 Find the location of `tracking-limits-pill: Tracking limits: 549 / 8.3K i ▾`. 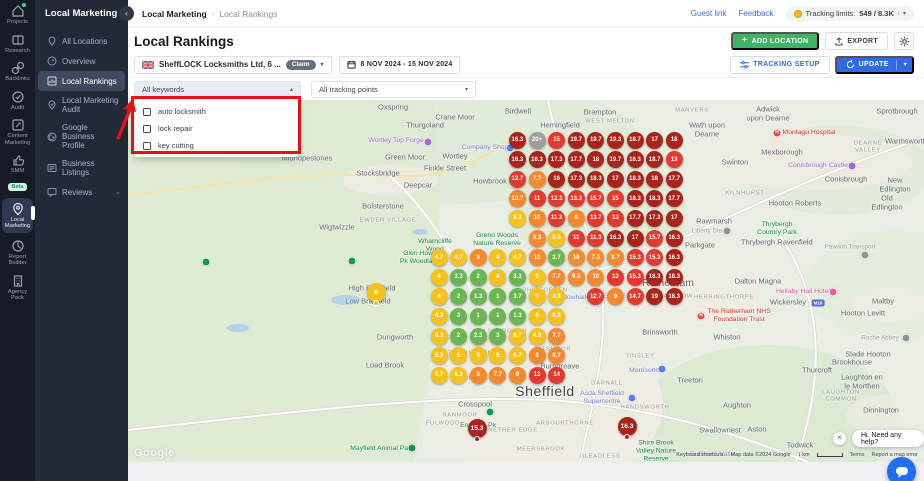

tracking-limits-pill: Tracking limits: 549 / 8.3K i ▾ is located at coordinates (849, 13).